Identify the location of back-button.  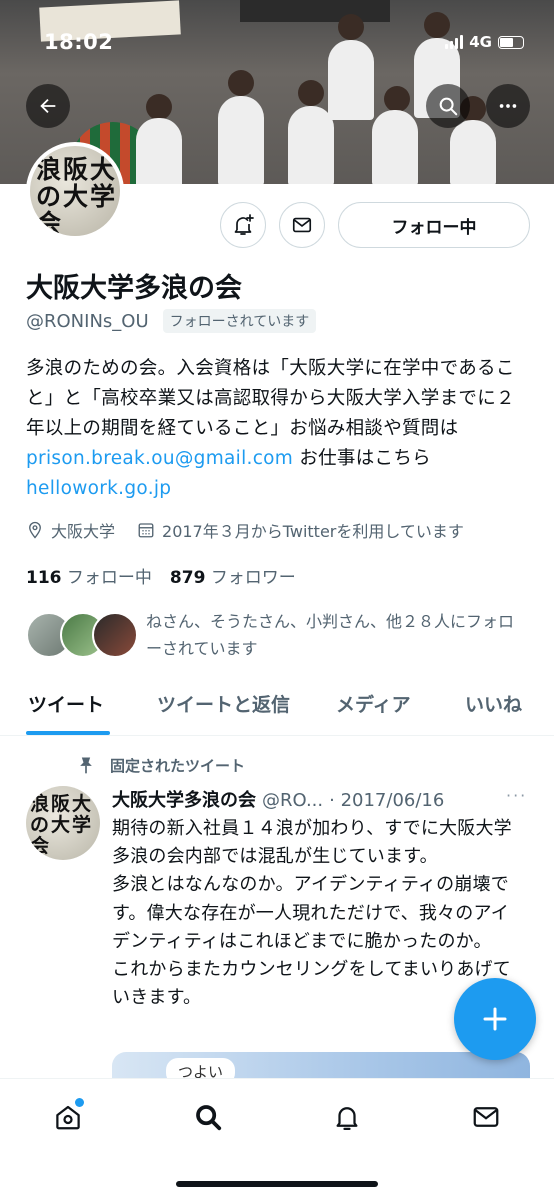
(48, 106).